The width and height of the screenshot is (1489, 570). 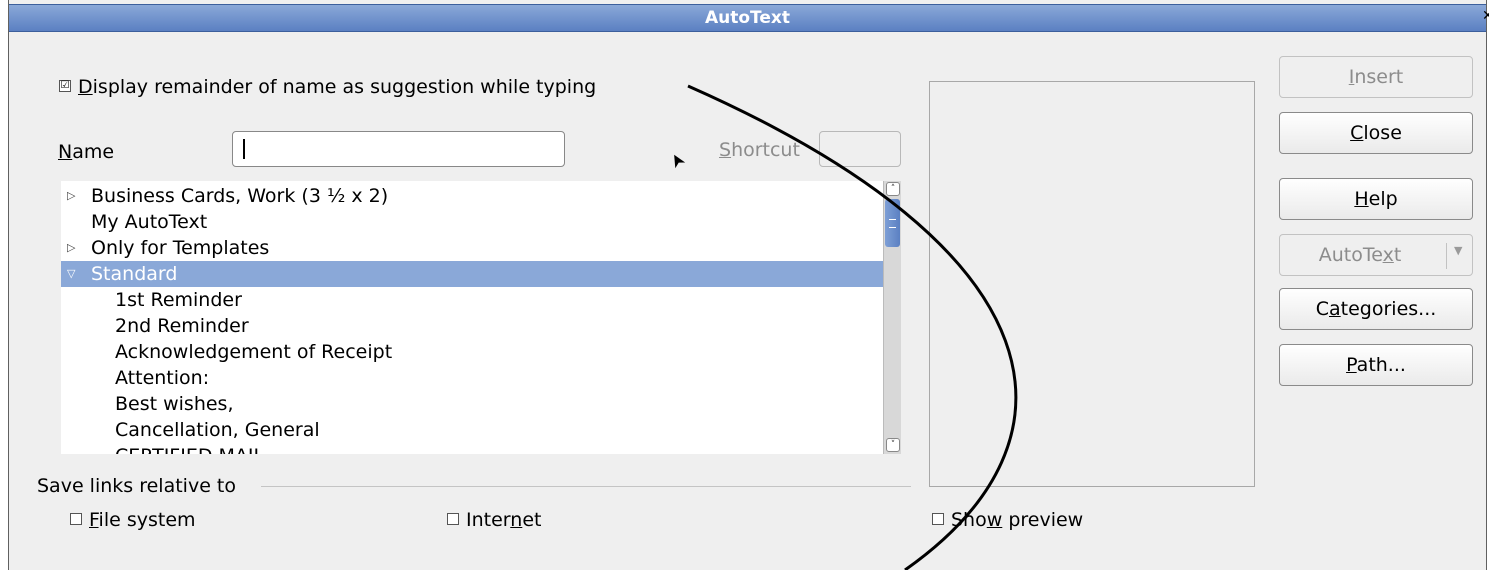 I want to click on tree-item-label: Cancellation, General, so click(x=217, y=430).